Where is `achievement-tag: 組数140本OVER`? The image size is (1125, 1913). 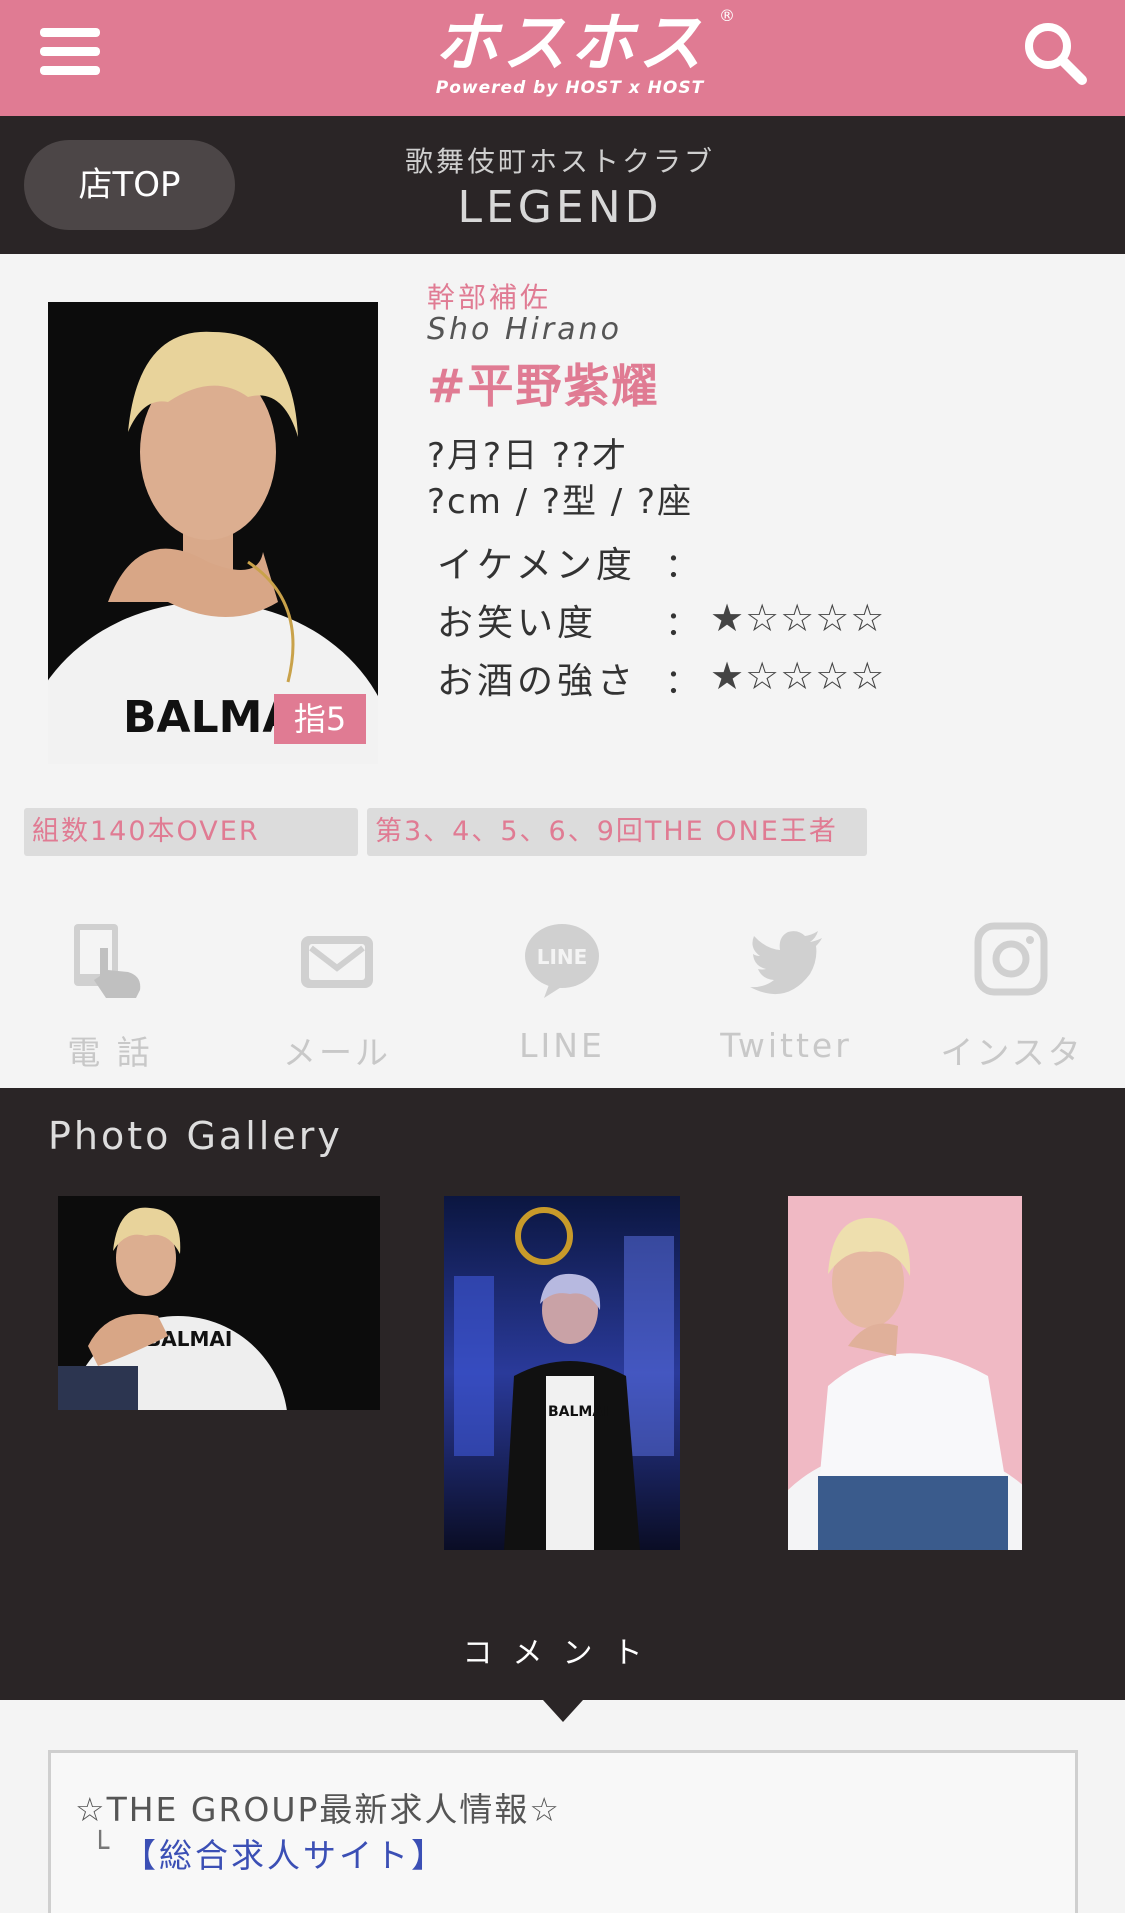 achievement-tag: 組数140本OVER is located at coordinates (191, 832).